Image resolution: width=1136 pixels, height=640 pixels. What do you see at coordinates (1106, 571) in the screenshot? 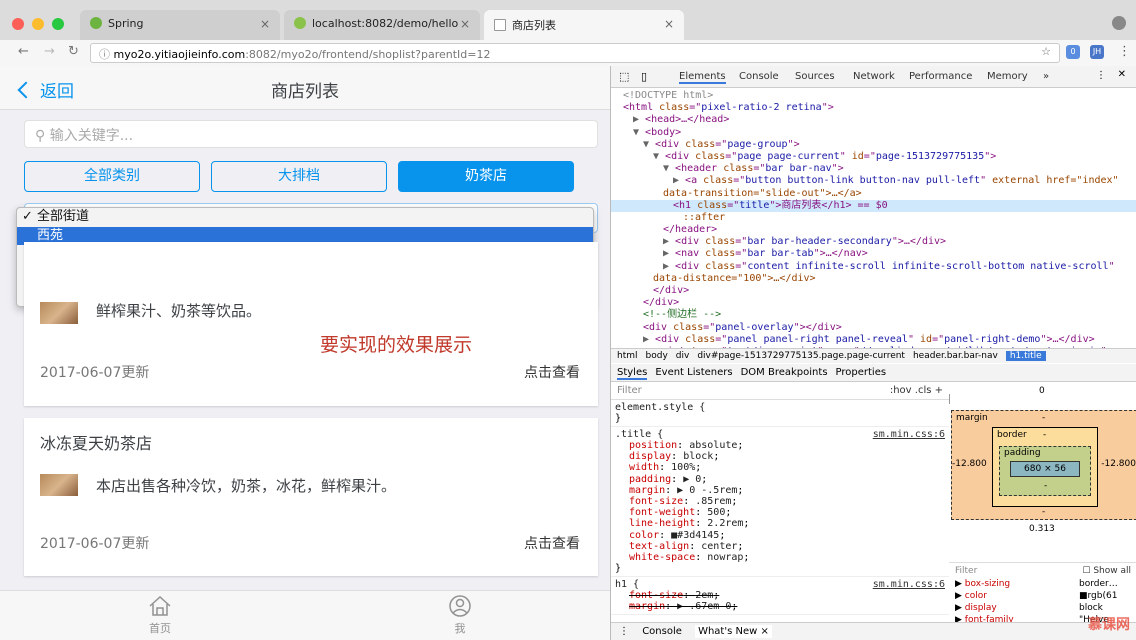
I see `show-all-checkbox: ☐ Show all` at bounding box center [1106, 571].